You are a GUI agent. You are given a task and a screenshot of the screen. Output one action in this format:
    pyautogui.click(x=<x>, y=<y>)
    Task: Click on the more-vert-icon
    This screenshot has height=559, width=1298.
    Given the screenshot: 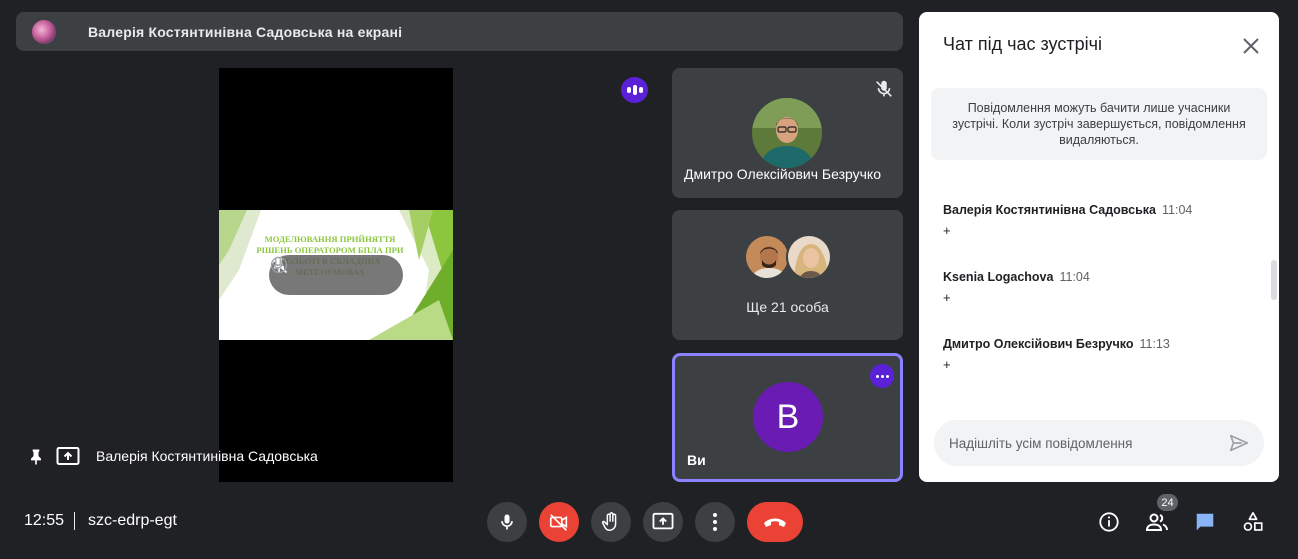 What is the action you would take?
    pyautogui.click(x=715, y=522)
    